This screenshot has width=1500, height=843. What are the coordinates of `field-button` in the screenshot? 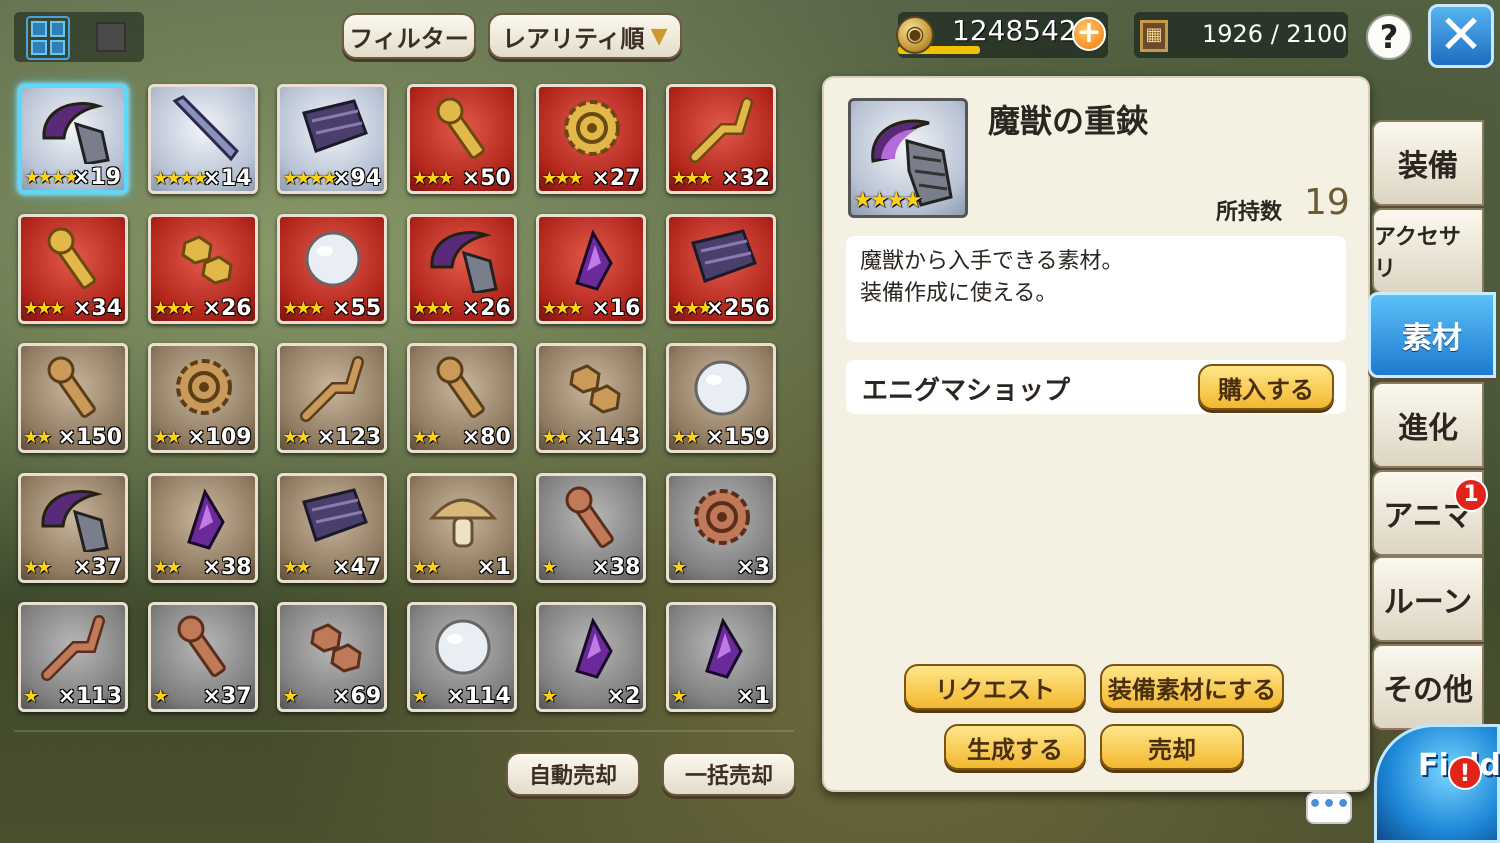 It's located at (1437, 783).